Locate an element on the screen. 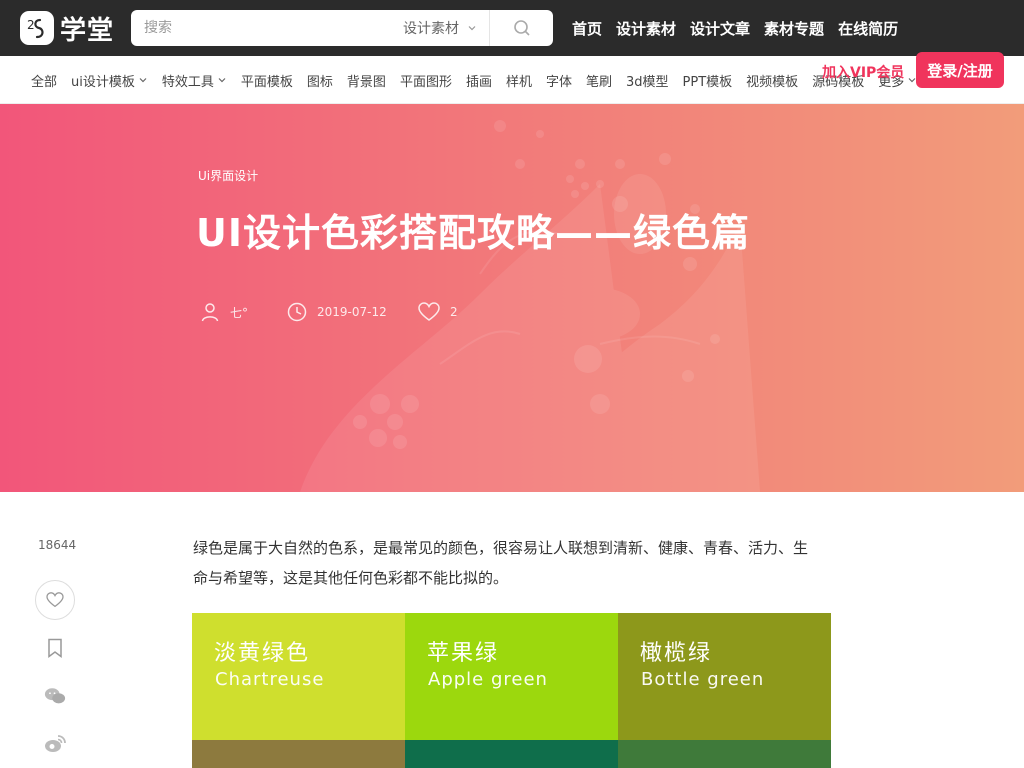 This screenshot has width=1024, height=768. category-label: 字体 is located at coordinates (558, 82).